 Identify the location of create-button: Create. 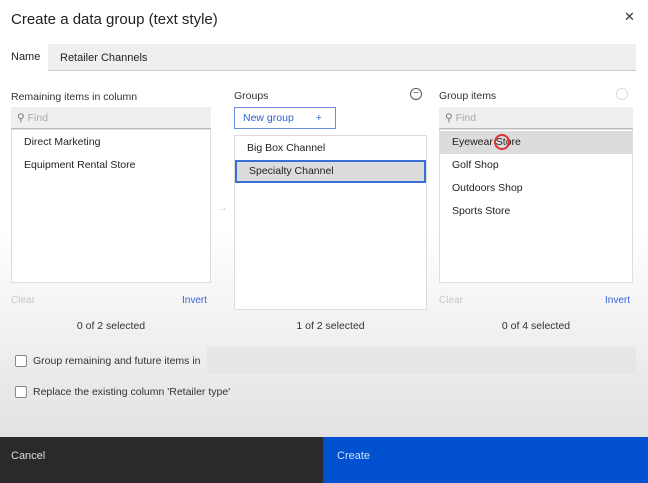
(485, 460).